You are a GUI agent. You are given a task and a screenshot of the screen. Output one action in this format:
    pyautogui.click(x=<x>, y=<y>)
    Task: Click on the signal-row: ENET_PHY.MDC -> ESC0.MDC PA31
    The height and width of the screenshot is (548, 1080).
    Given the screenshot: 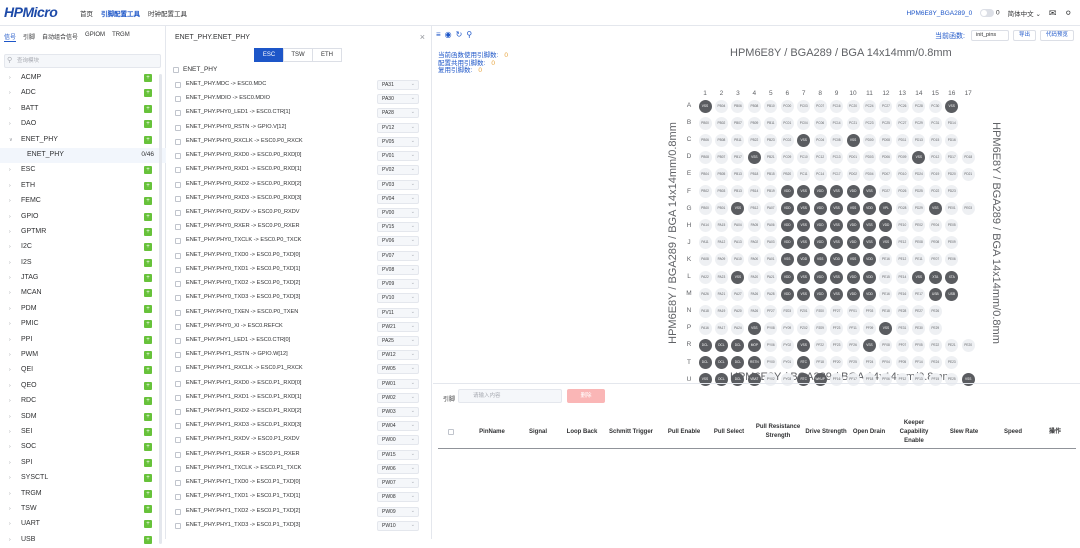 What is the action you would take?
    pyautogui.click(x=299, y=85)
    